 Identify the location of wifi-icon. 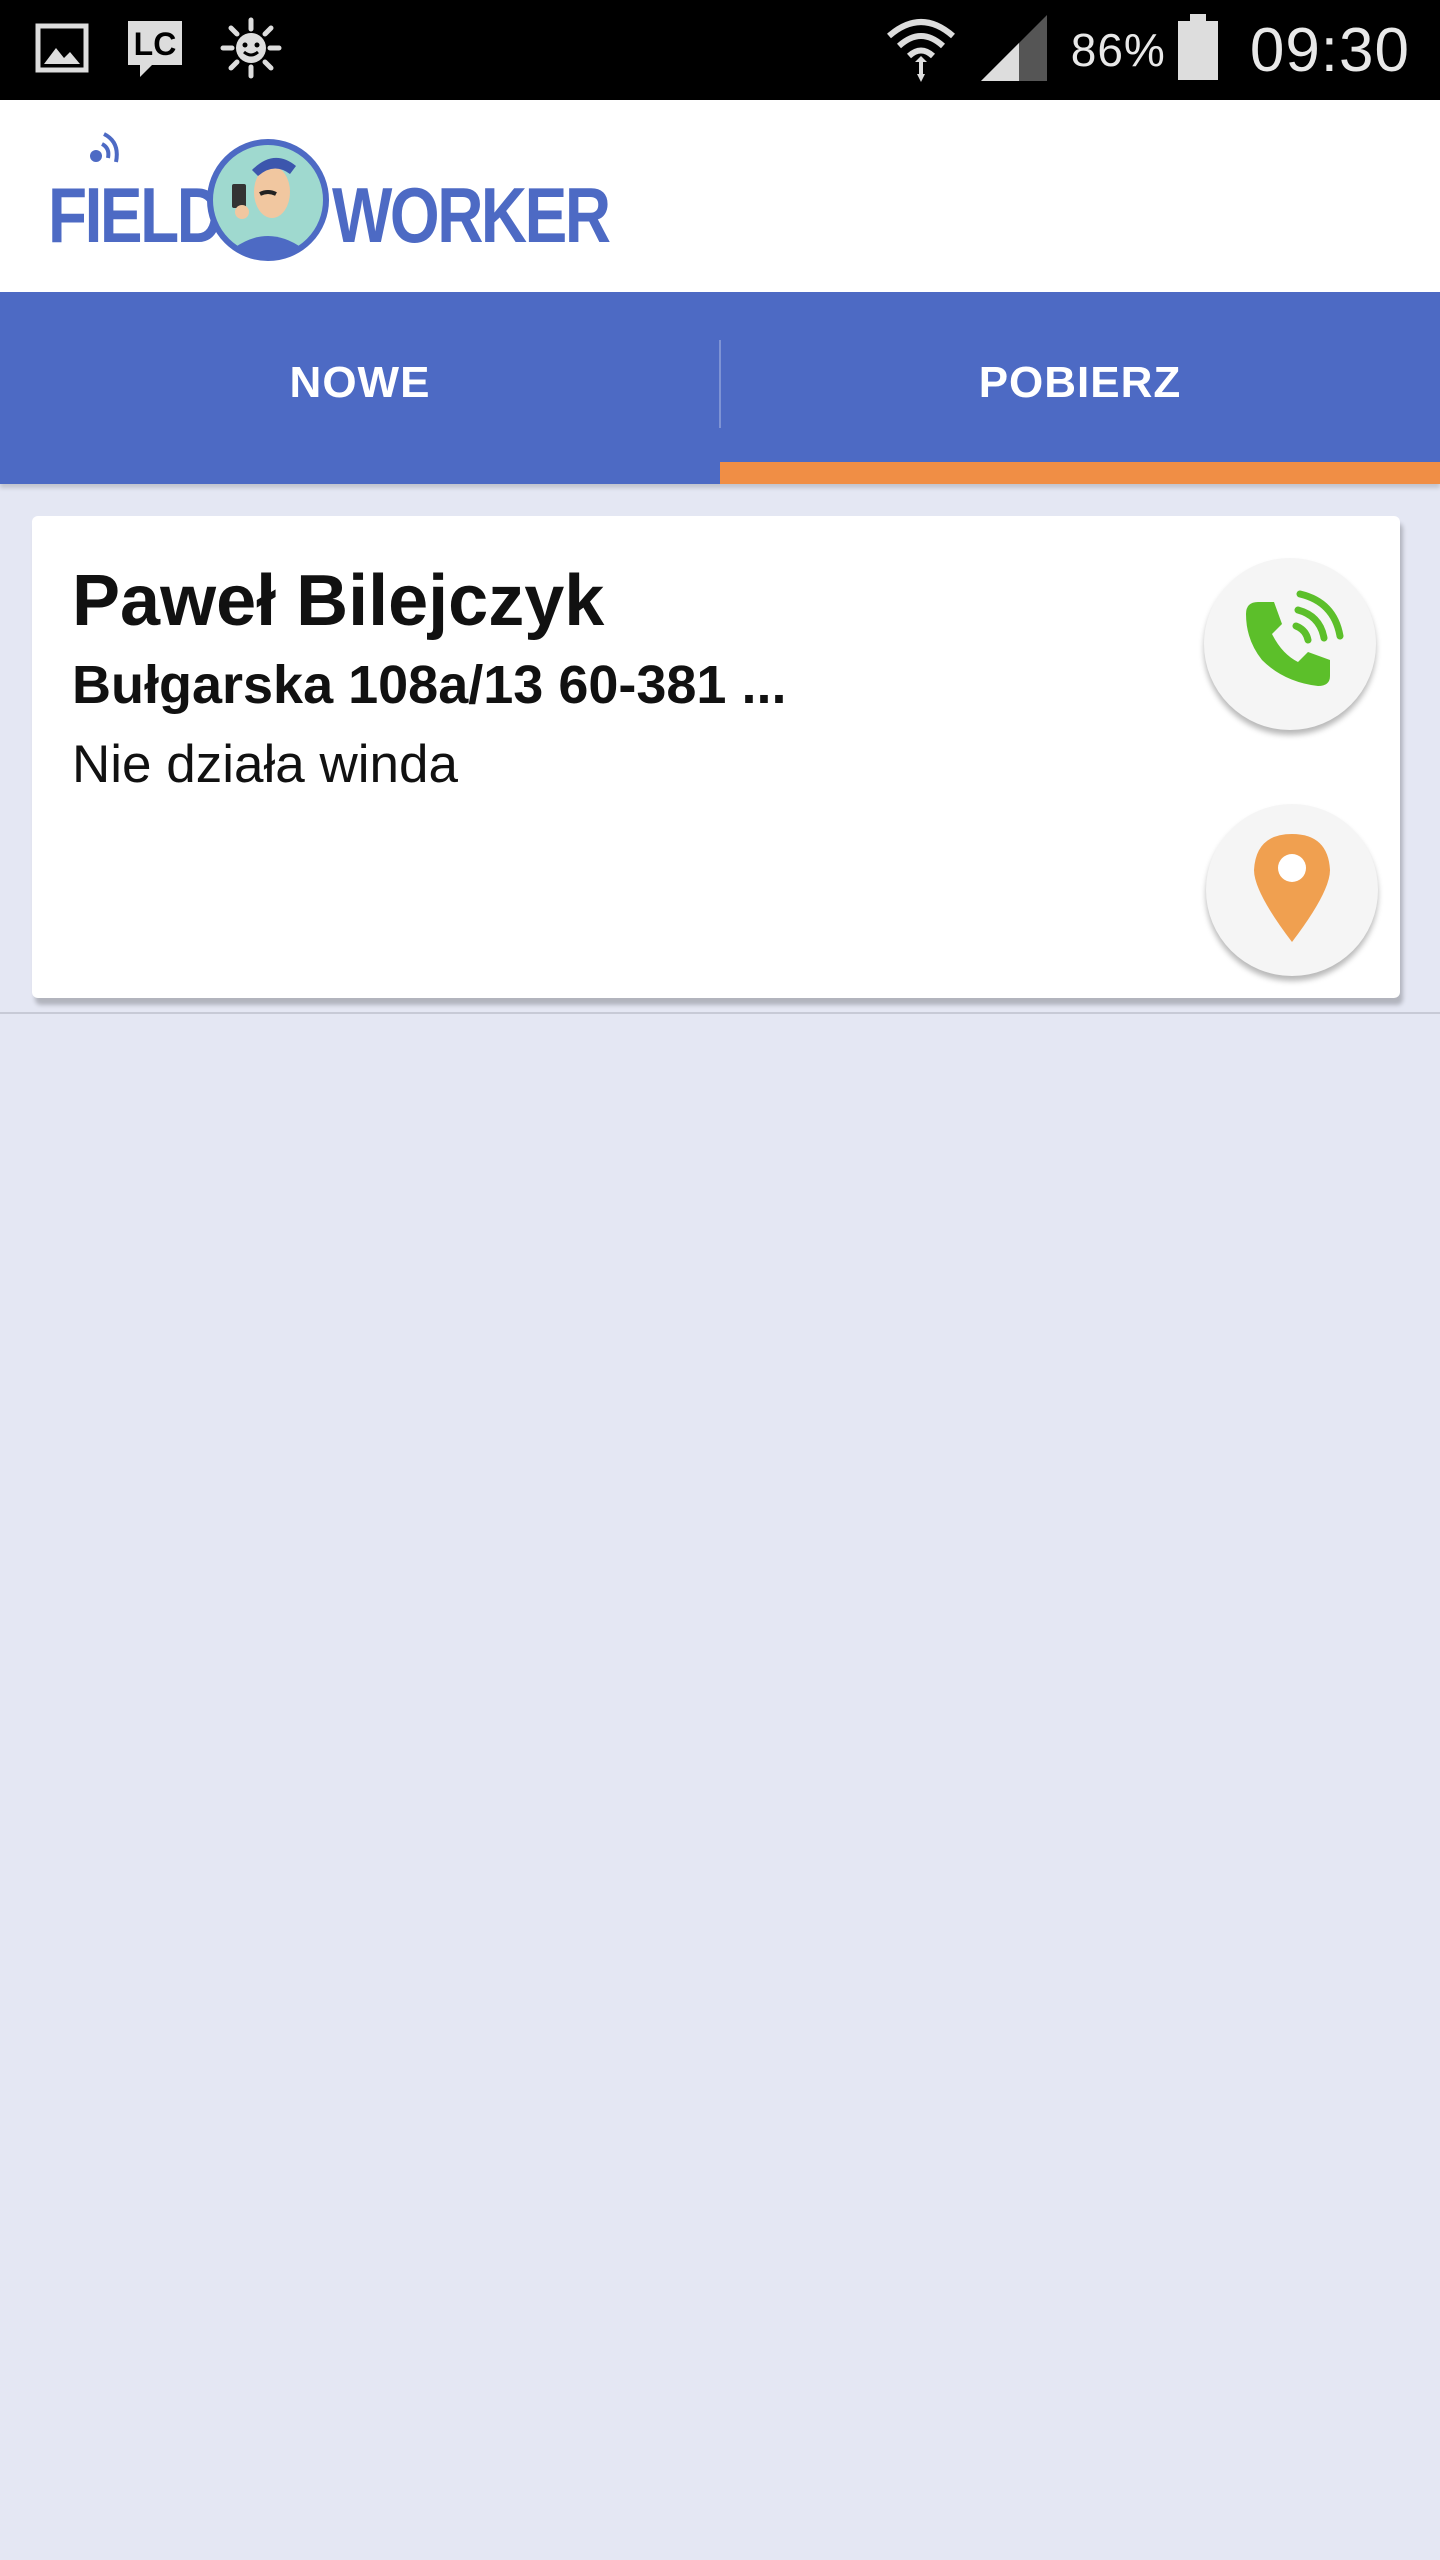
(921, 50).